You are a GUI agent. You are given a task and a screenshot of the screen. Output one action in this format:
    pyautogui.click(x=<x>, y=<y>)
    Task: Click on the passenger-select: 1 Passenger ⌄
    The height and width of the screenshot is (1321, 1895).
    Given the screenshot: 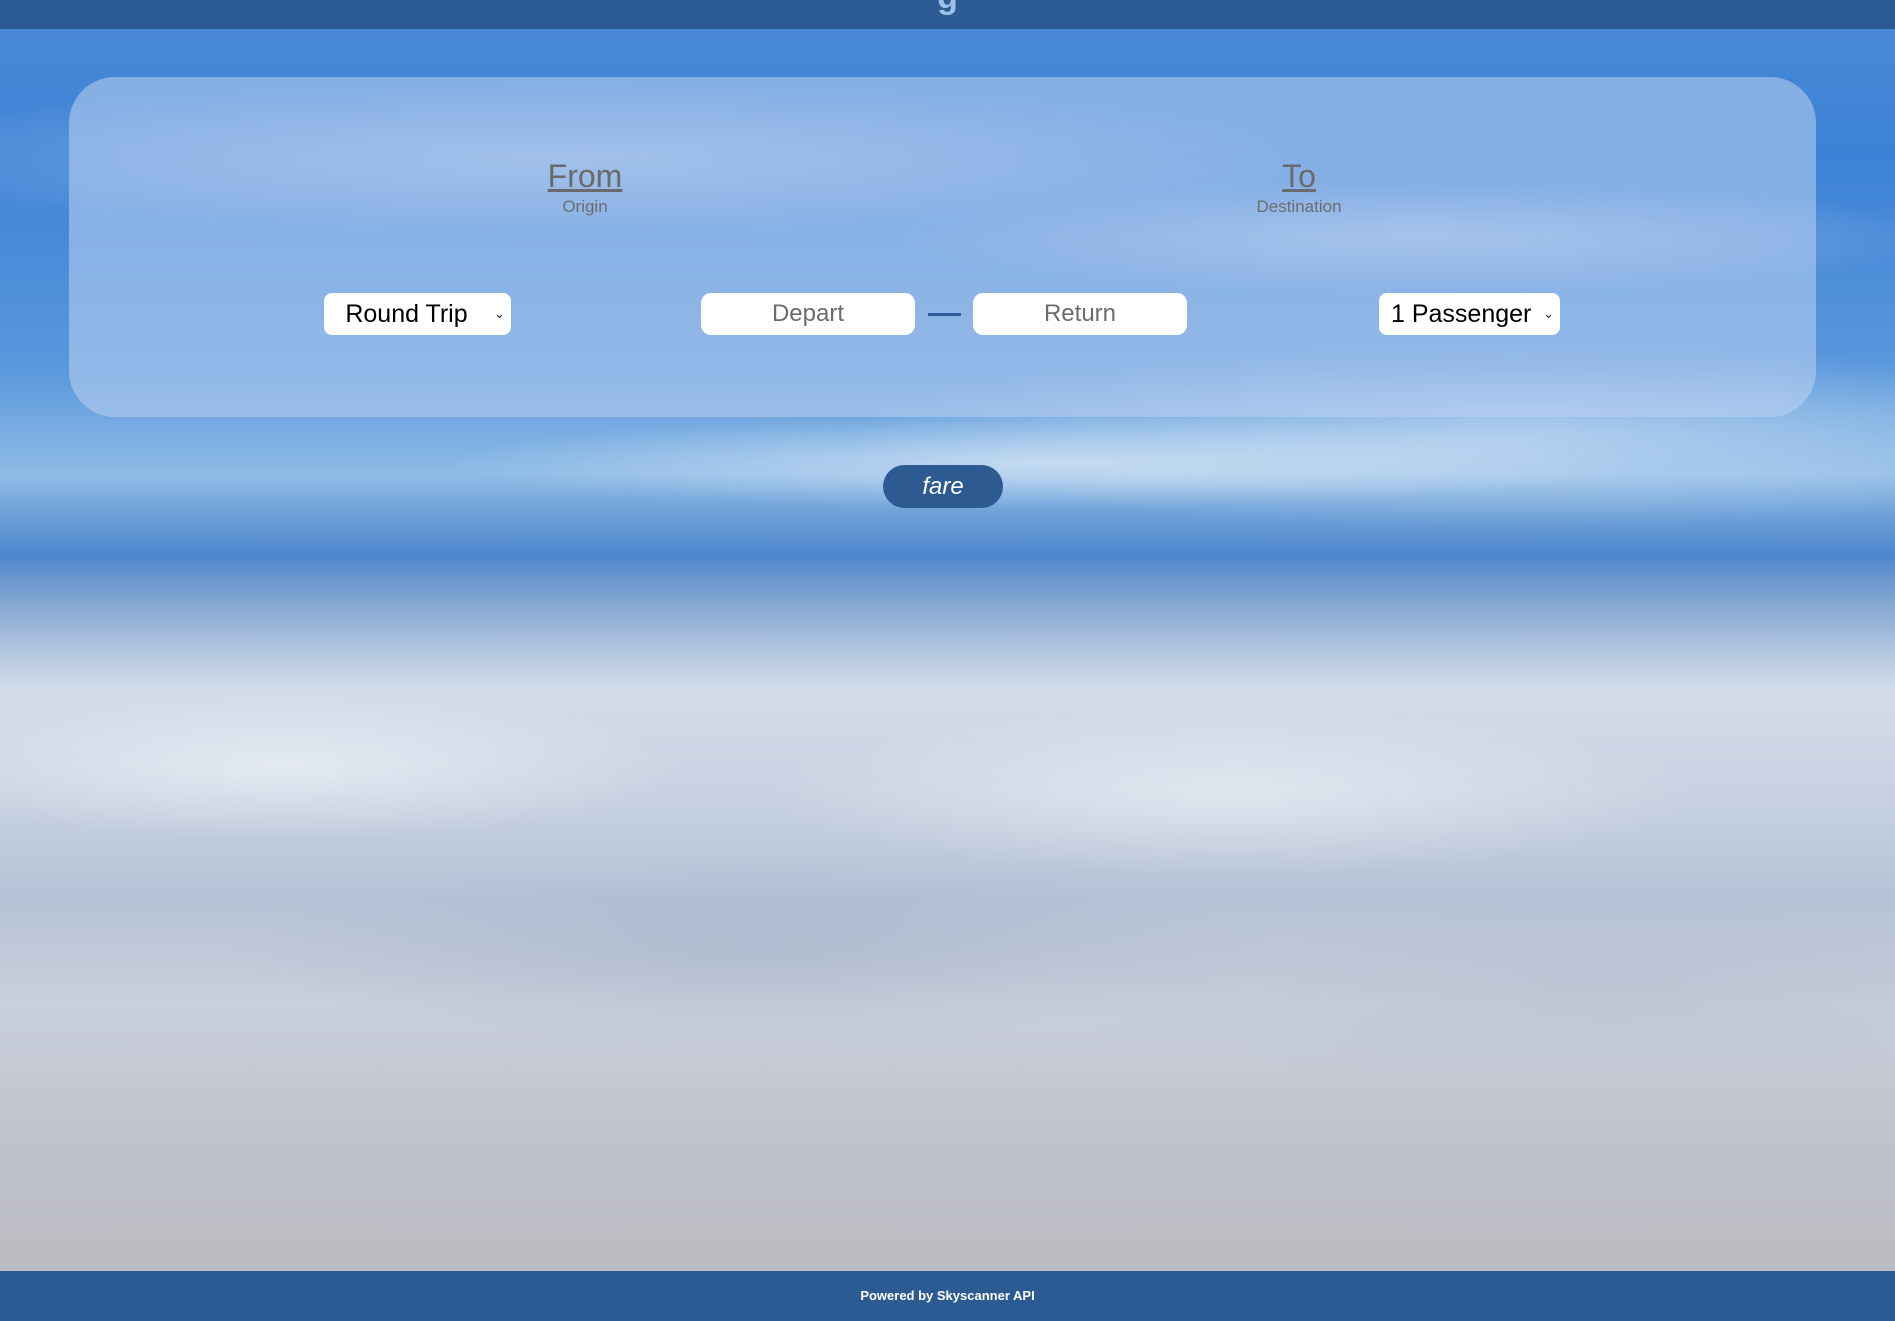 What is the action you would take?
    pyautogui.click(x=1469, y=314)
    